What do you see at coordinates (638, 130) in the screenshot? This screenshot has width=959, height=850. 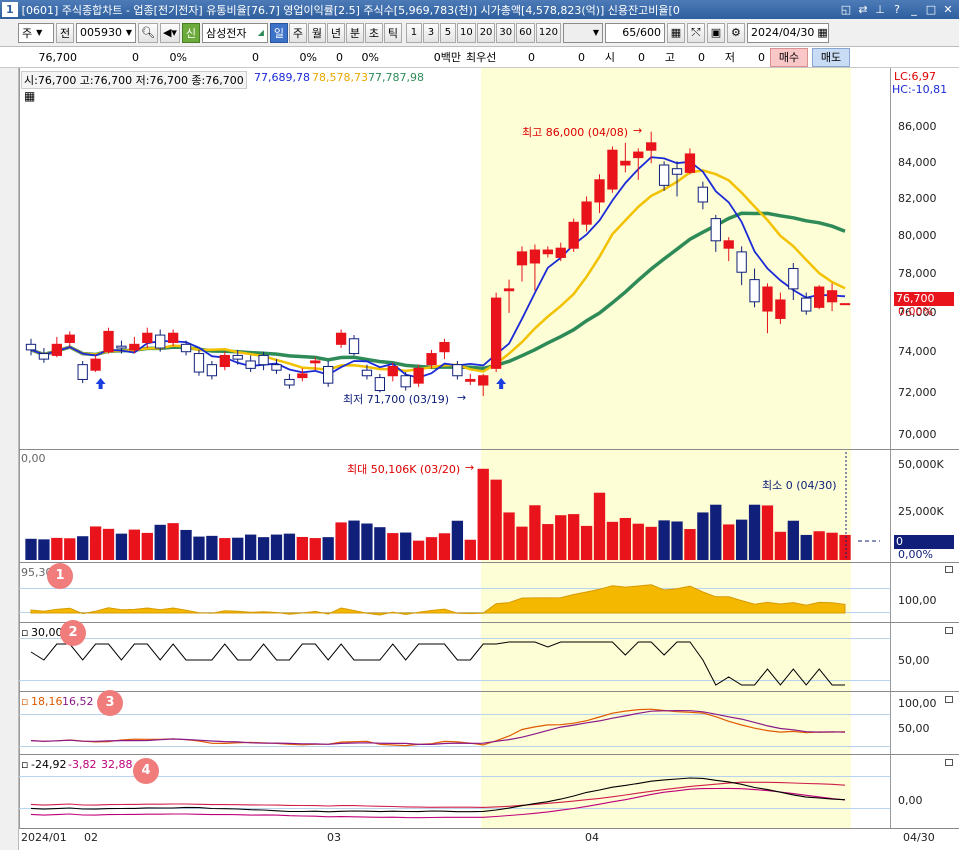 I see `arrow-right-icon: →` at bounding box center [638, 130].